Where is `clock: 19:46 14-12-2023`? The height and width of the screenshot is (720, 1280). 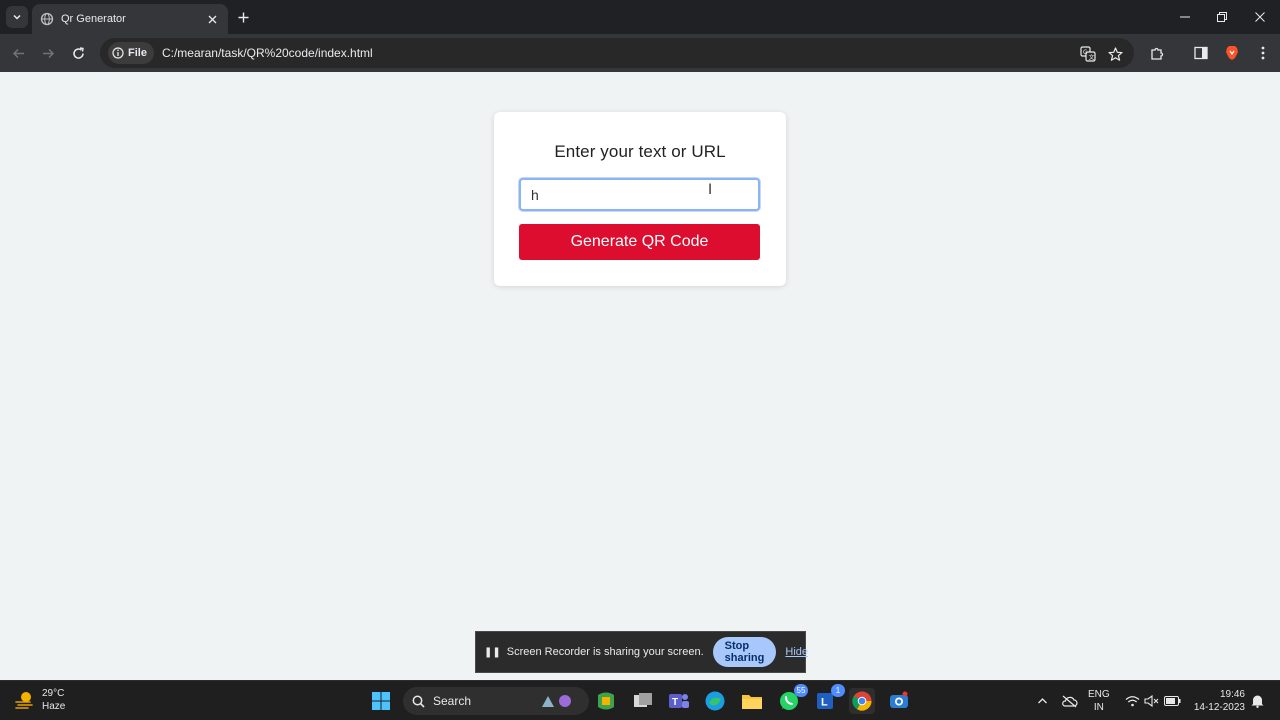 clock: 19:46 14-12-2023 is located at coordinates (1217, 701).